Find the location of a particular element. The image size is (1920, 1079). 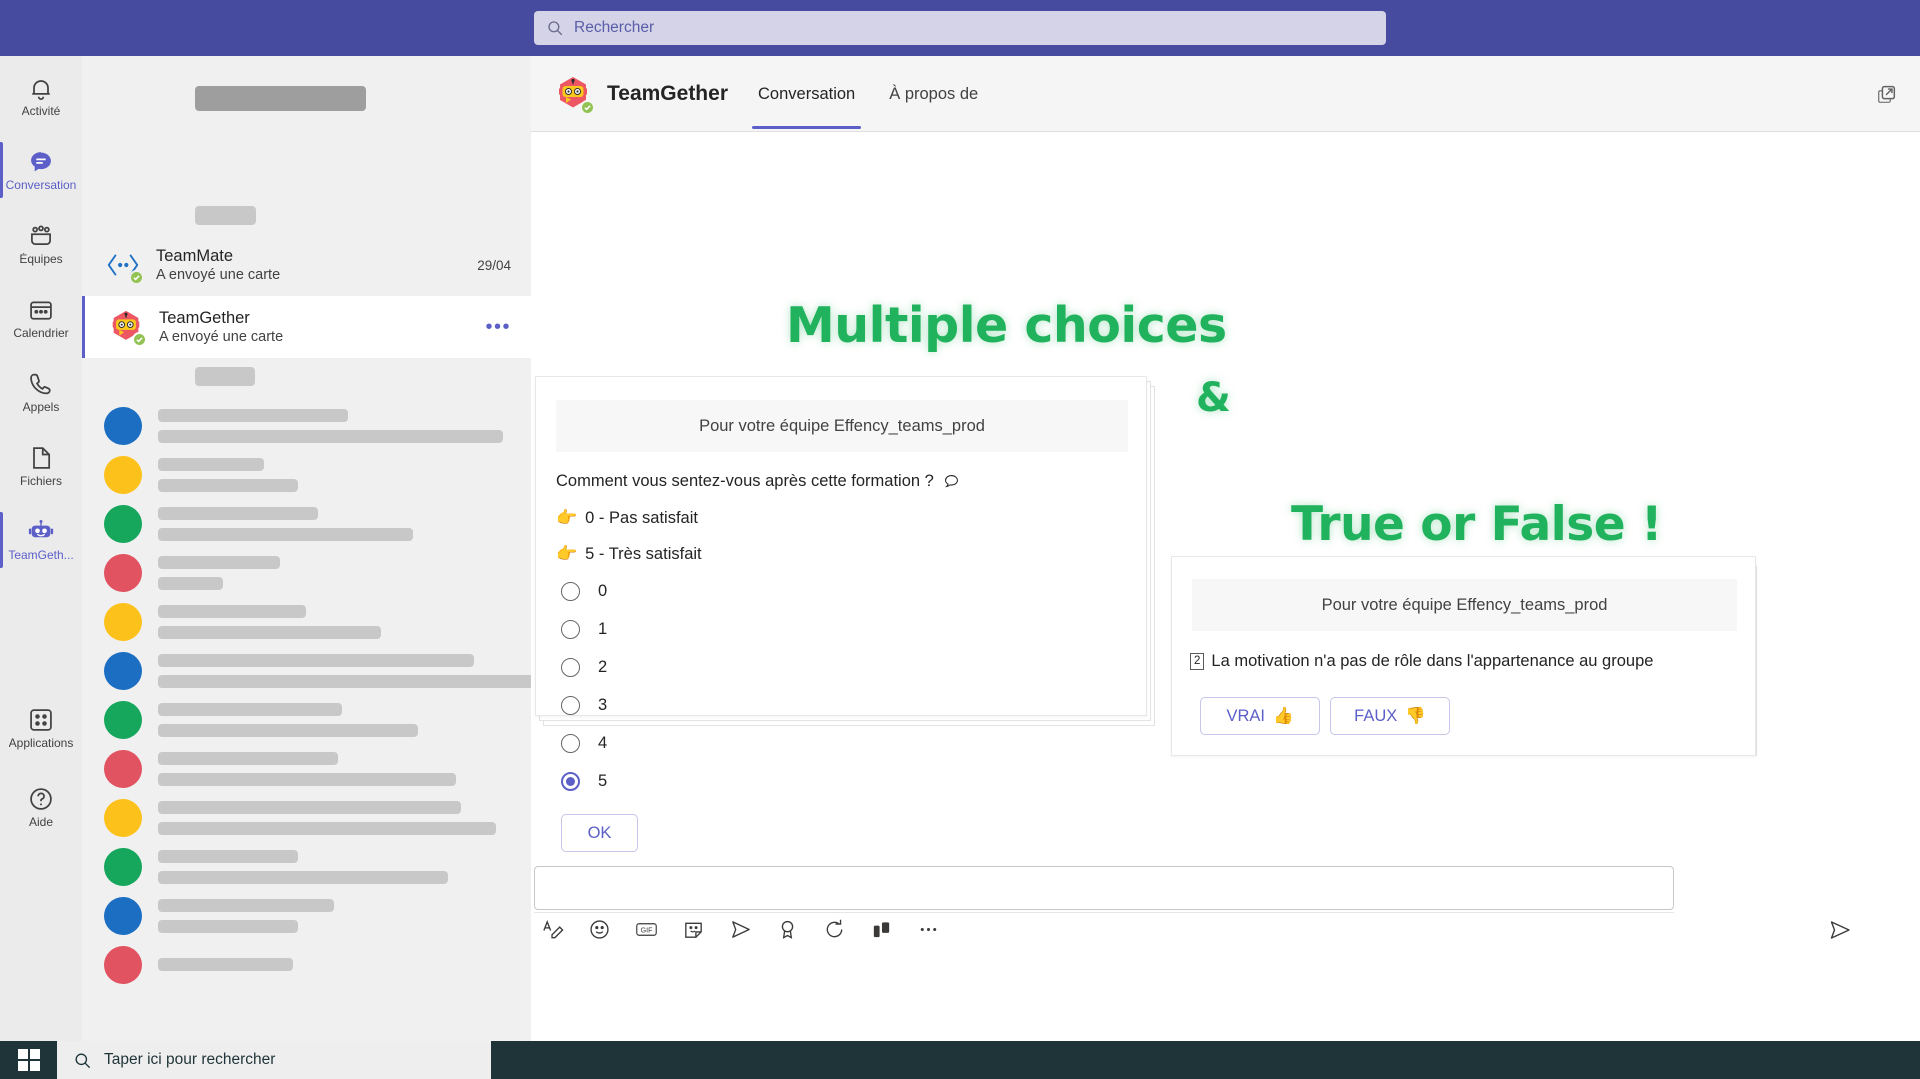

sidebar-item-label: Fichiers is located at coordinates (40, 481).